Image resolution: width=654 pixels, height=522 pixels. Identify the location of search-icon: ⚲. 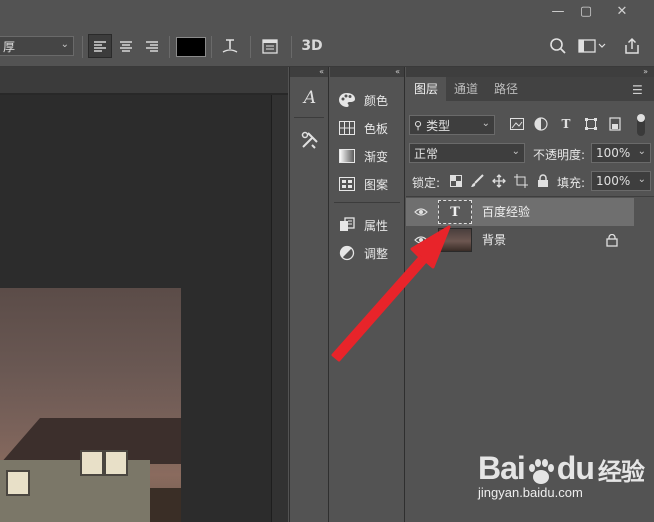
(418, 125).